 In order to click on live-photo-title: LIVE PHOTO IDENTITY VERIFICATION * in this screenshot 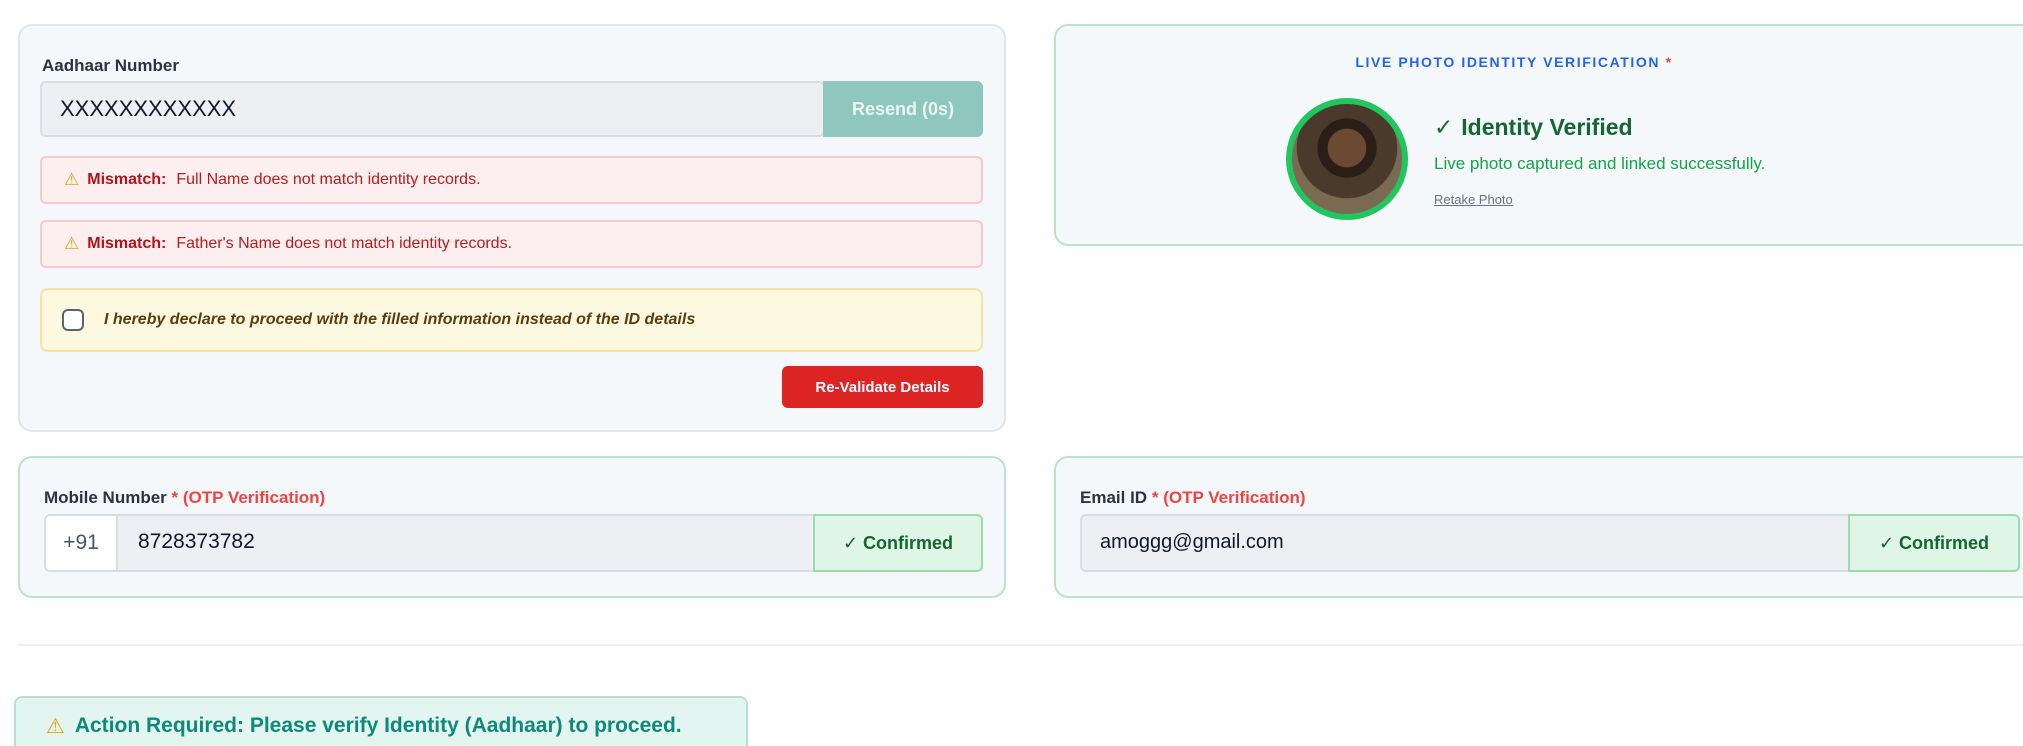, I will do `click(1514, 62)`.